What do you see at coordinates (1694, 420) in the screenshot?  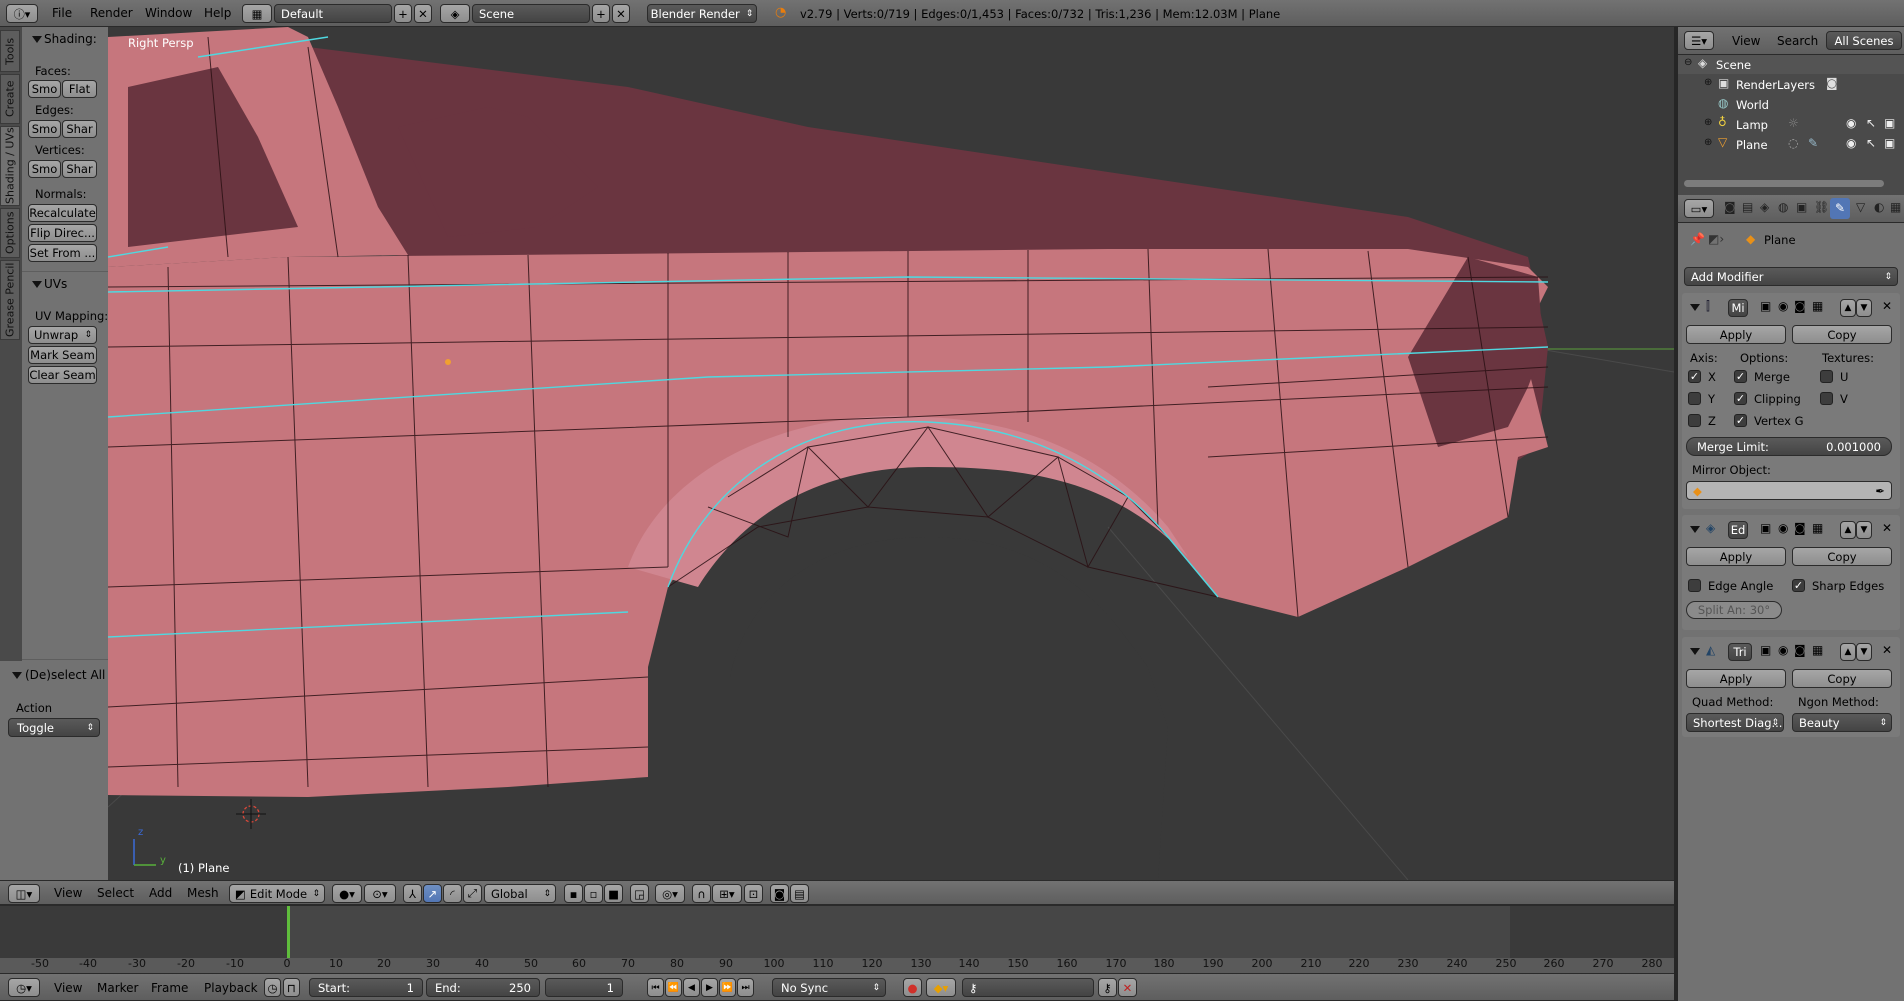 I see `axis-z-checkbox` at bounding box center [1694, 420].